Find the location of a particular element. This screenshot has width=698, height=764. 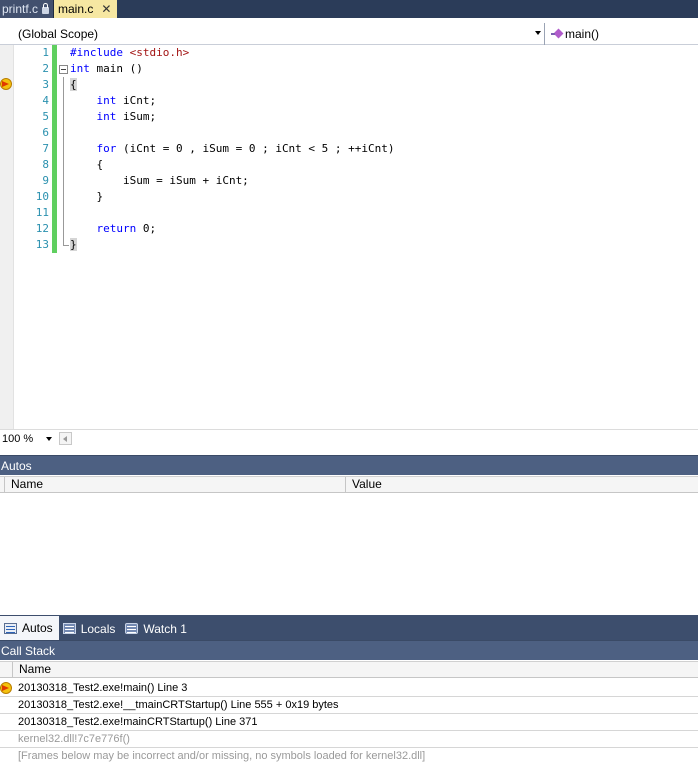

code-token: <stdio.h> is located at coordinates (159, 52).